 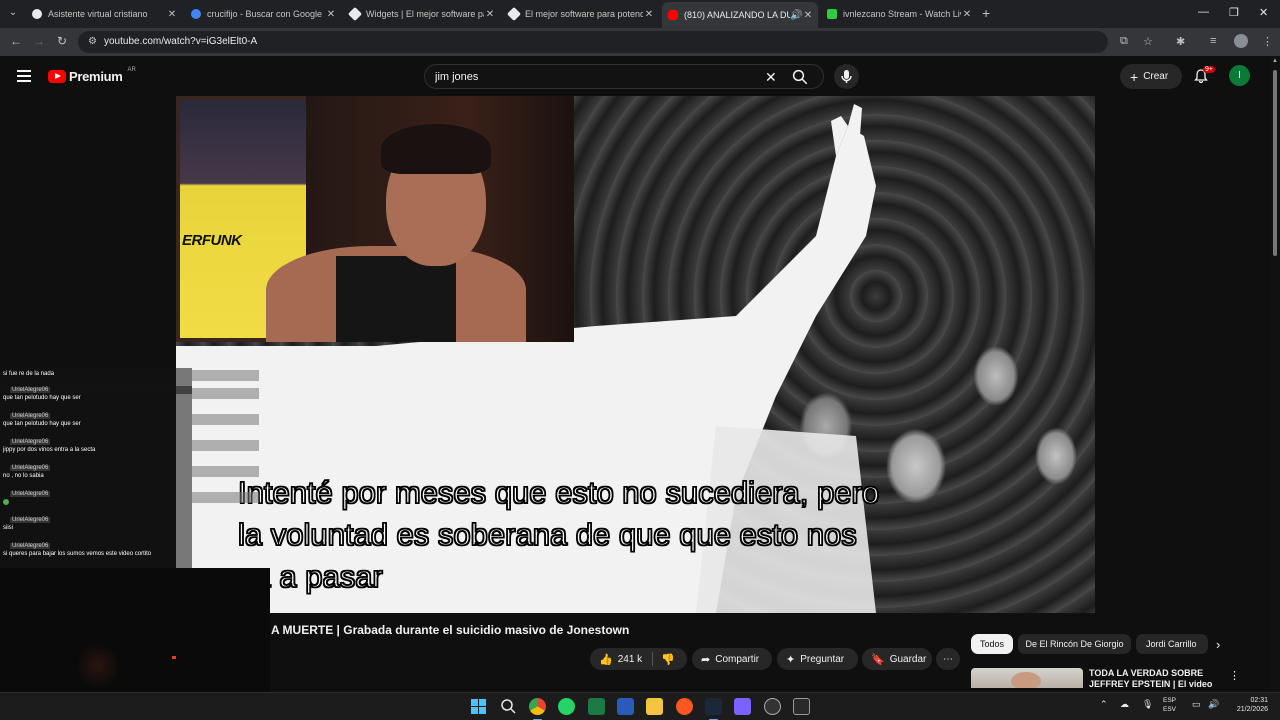 What do you see at coordinates (62, 41) in the screenshot?
I see `reload-icon: ↻` at bounding box center [62, 41].